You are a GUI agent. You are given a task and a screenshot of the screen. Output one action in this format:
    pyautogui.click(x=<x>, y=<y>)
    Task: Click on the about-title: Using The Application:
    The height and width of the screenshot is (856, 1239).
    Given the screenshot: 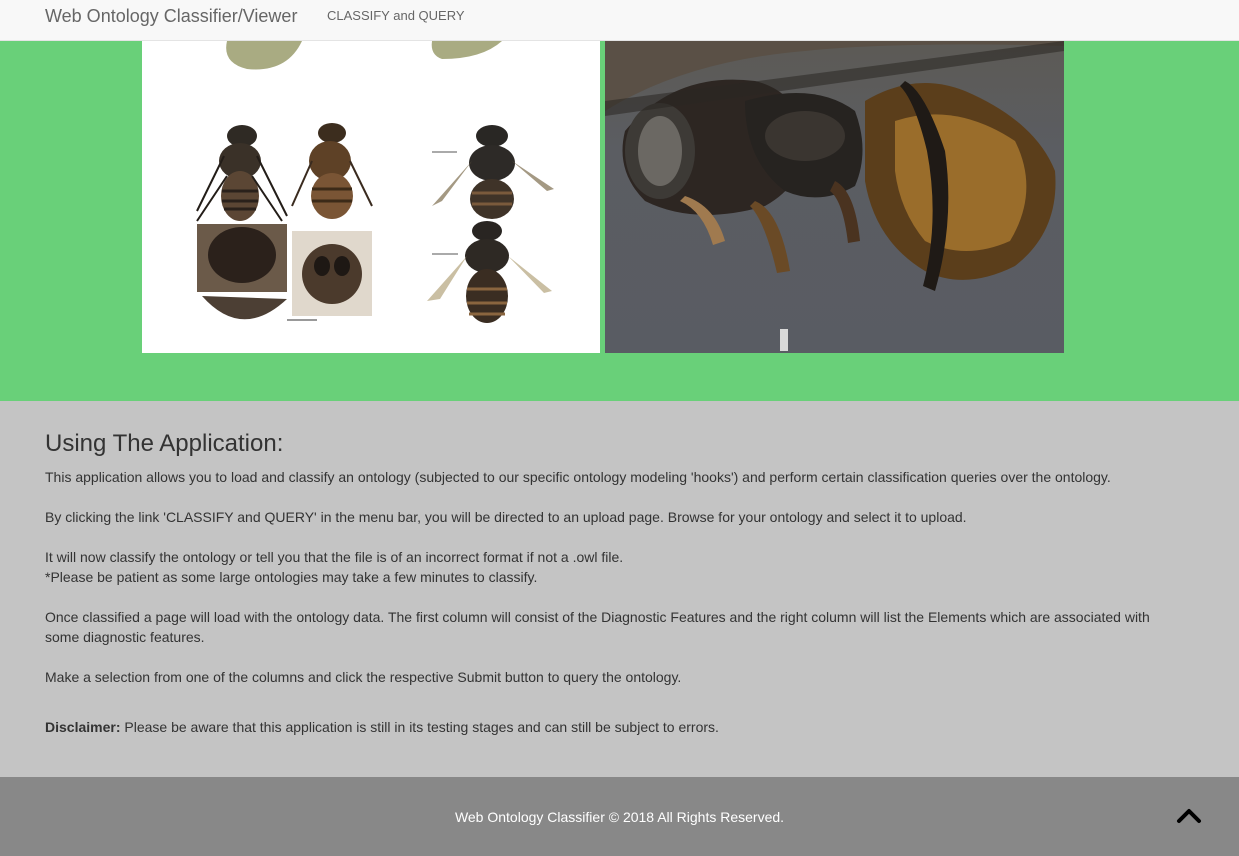 What is the action you would take?
    pyautogui.click(x=164, y=443)
    